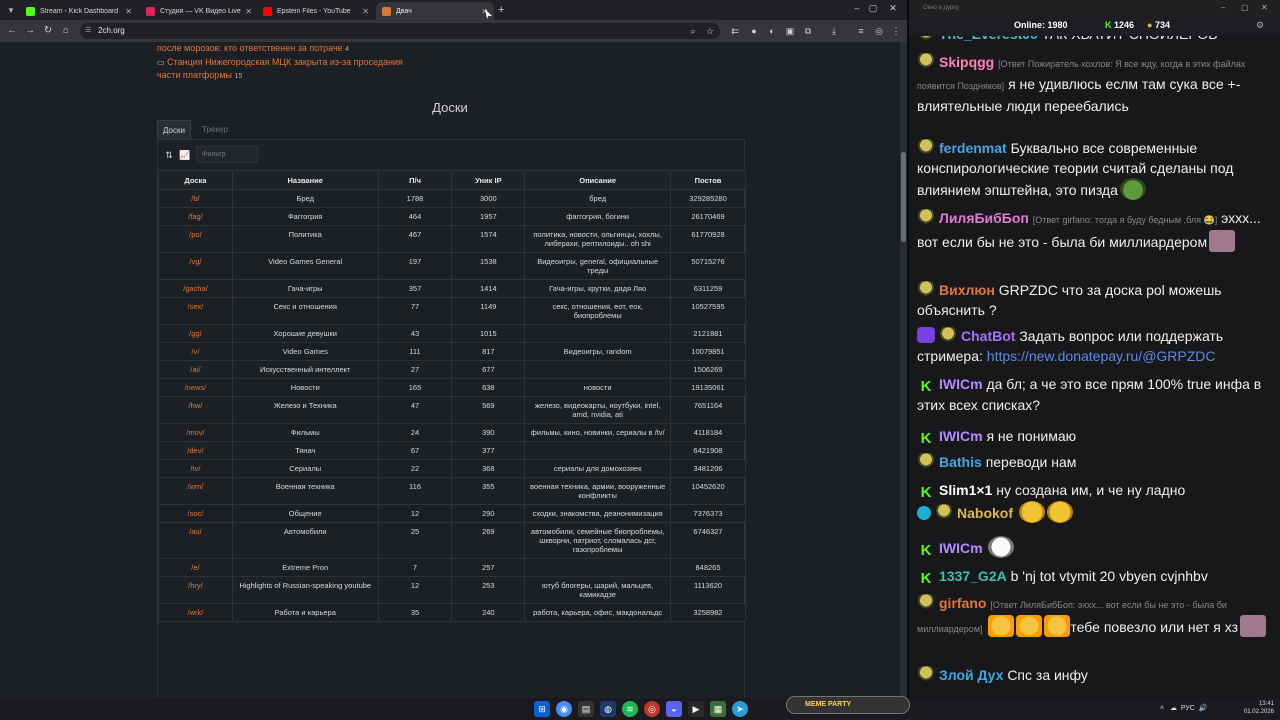 This screenshot has height=720, width=1280. I want to click on cell-board: /v/, so click(195, 351).